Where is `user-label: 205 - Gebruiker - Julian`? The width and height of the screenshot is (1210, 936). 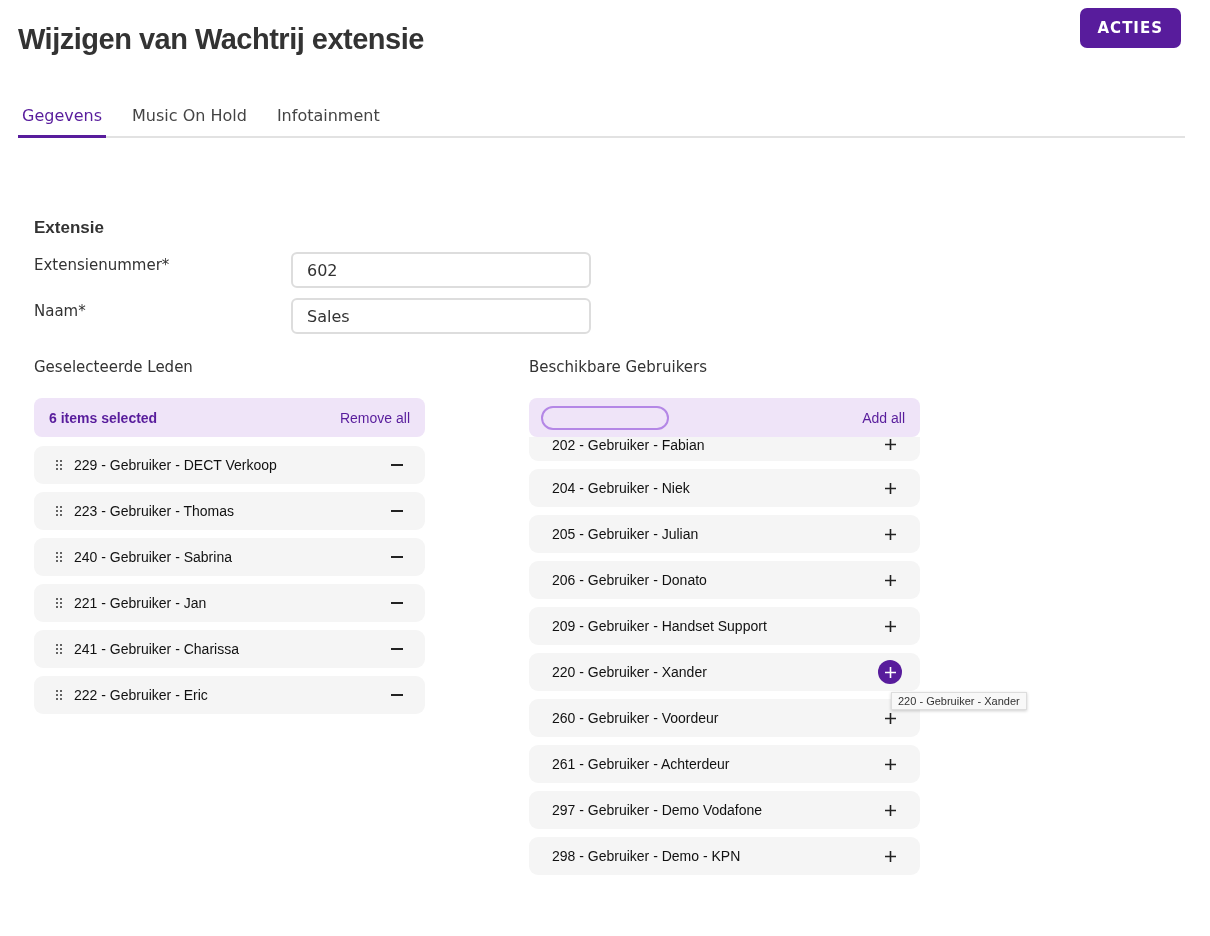 user-label: 205 - Gebruiker - Julian is located at coordinates (626, 534).